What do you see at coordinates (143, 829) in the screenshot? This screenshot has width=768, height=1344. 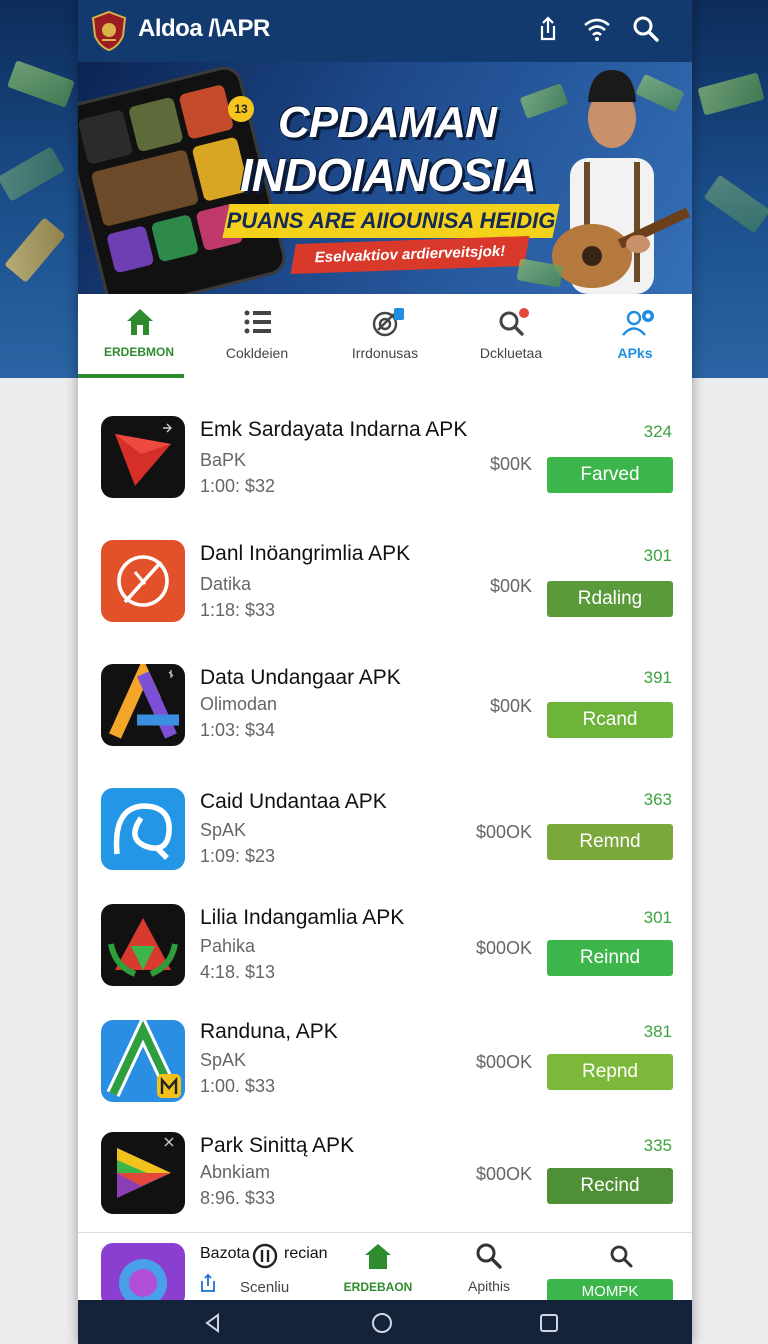 I see `loop-app-icon` at bounding box center [143, 829].